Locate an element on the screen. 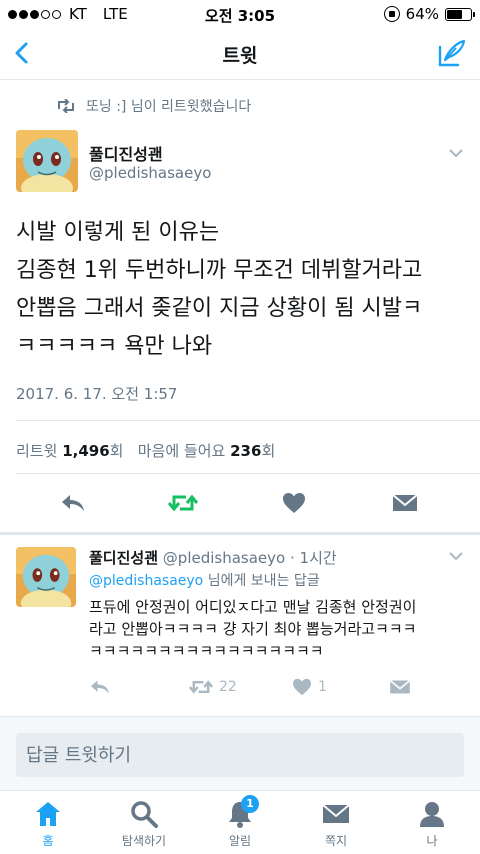 The image size is (480, 854). reply-to-handle: @pledishasaeyo is located at coordinates (146, 581).